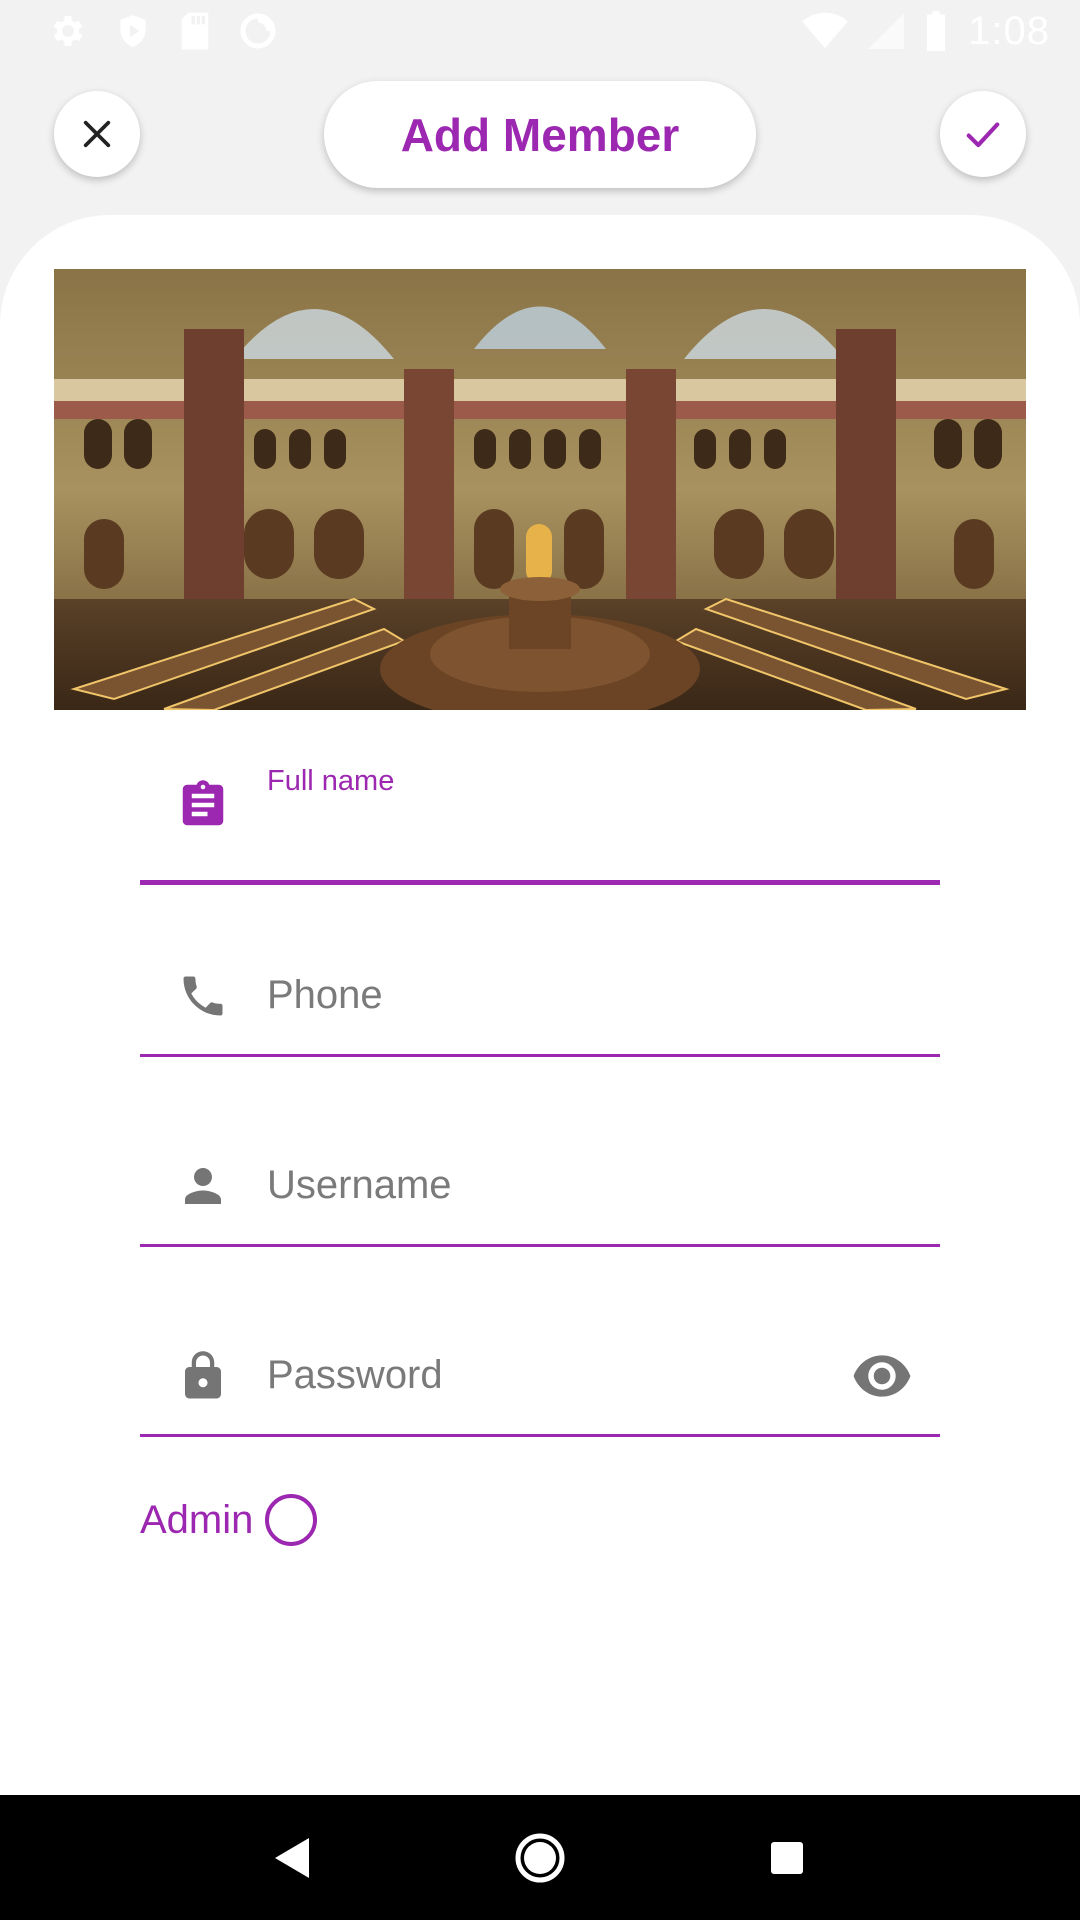  I want to click on sync-icon, so click(258, 31).